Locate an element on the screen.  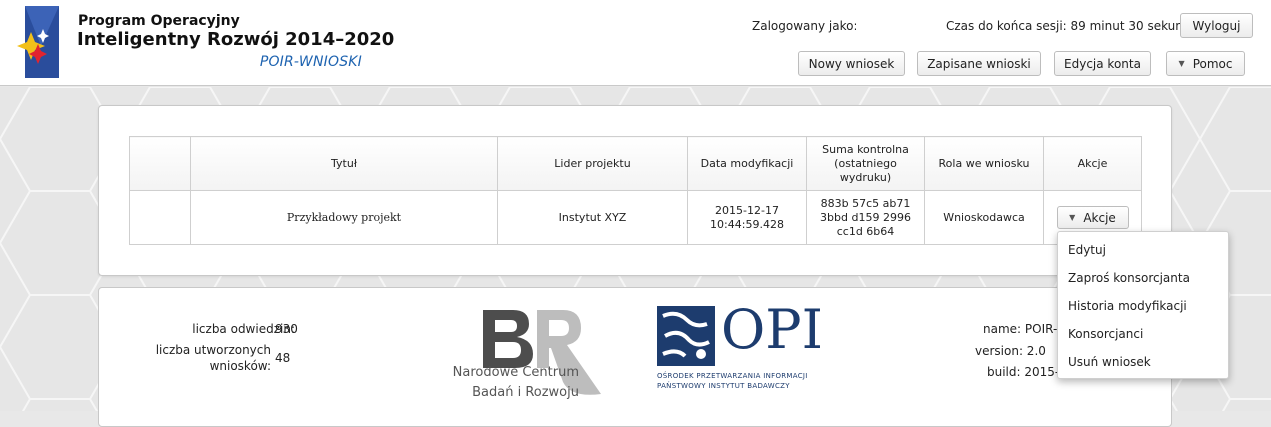
row-modified: 2015-12-17 10:44:59.428 is located at coordinates (747, 217).